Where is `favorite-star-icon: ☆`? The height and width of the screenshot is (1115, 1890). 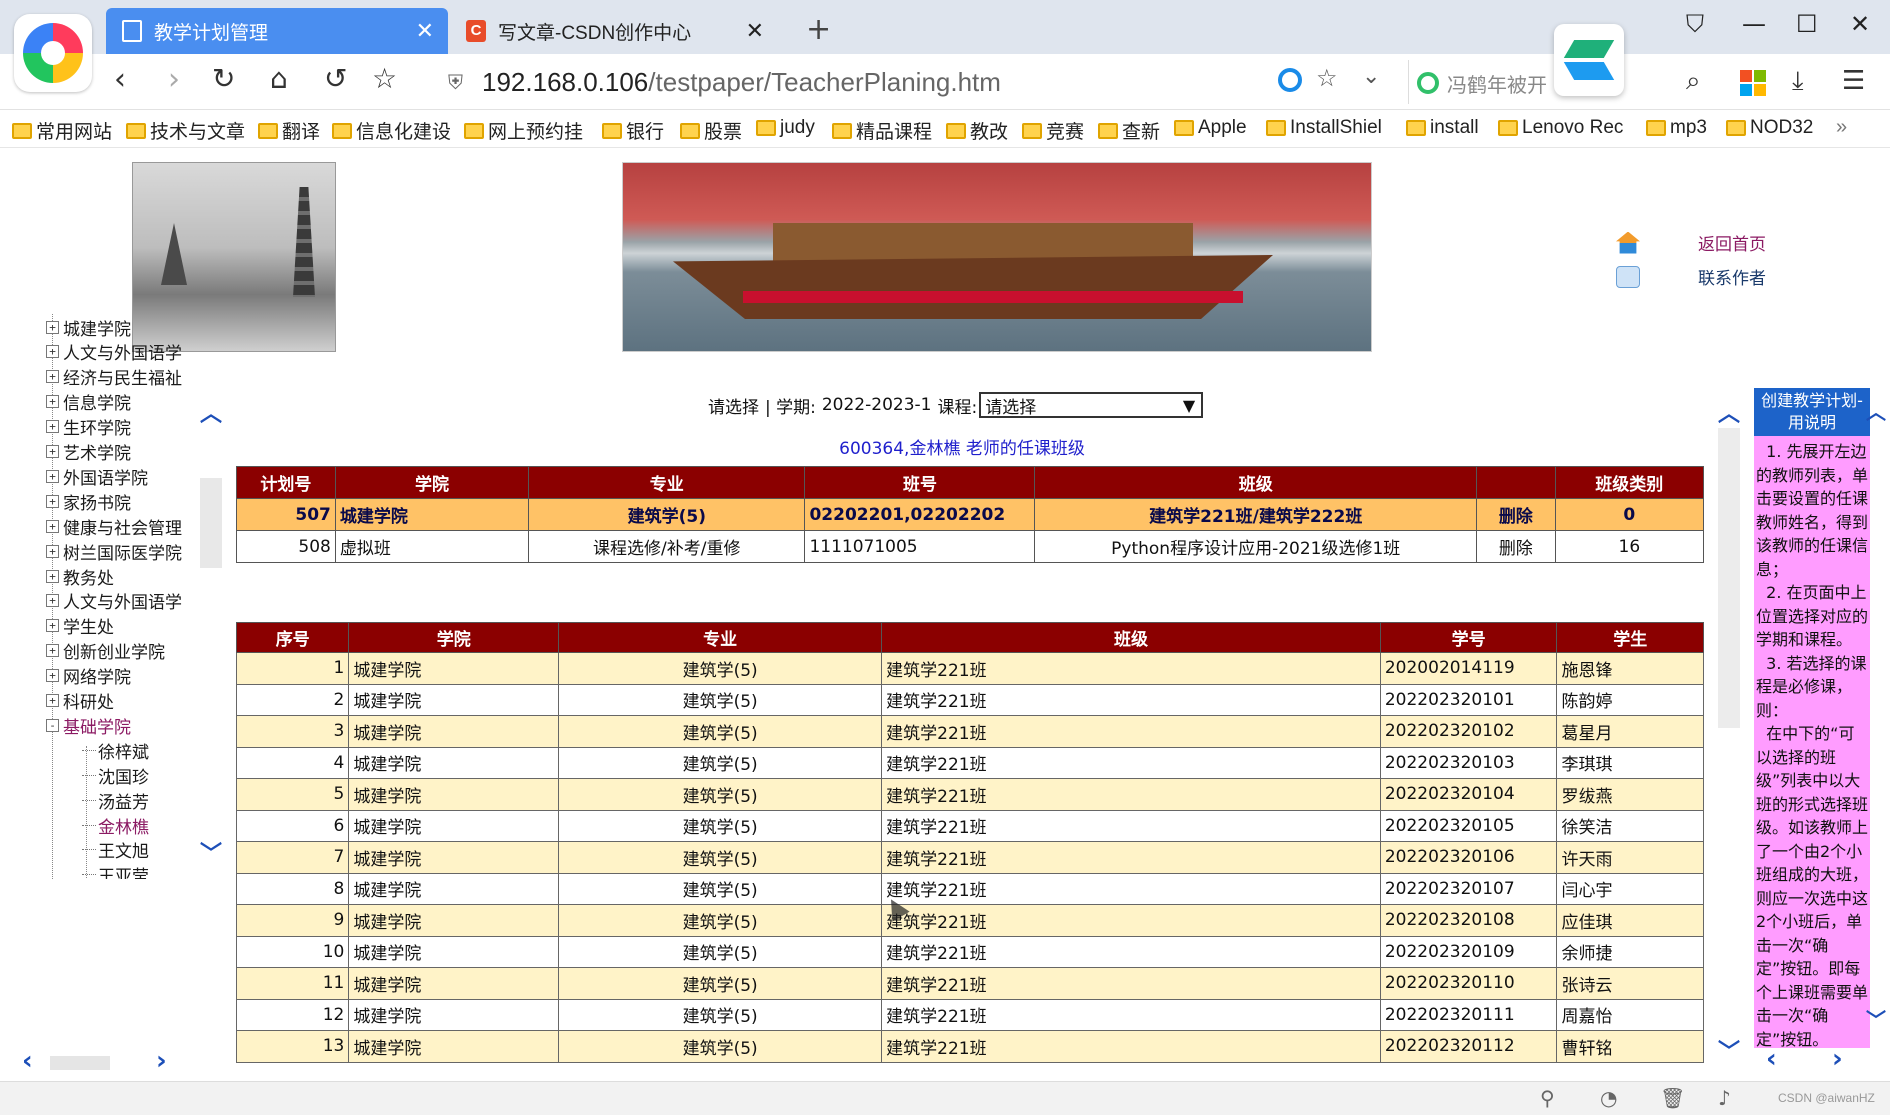
favorite-star-icon: ☆ is located at coordinates (384, 78).